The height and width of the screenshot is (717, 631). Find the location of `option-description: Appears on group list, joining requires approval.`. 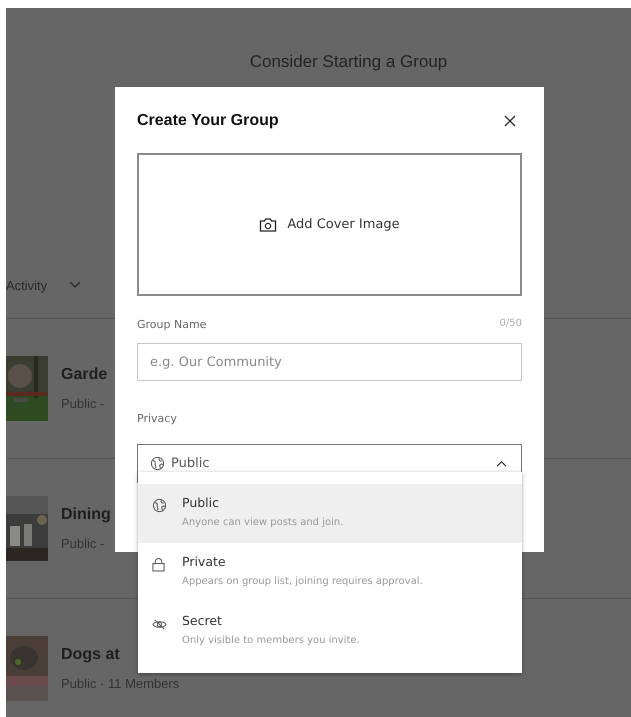

option-description: Appears on group list, joining requires approval. is located at coordinates (302, 581).